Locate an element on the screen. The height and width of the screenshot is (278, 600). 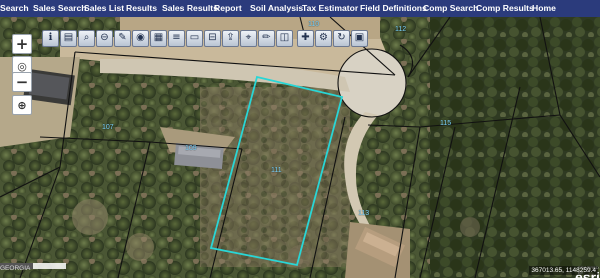
nav-comp-search: Comp Search is located at coordinates (450, 8).